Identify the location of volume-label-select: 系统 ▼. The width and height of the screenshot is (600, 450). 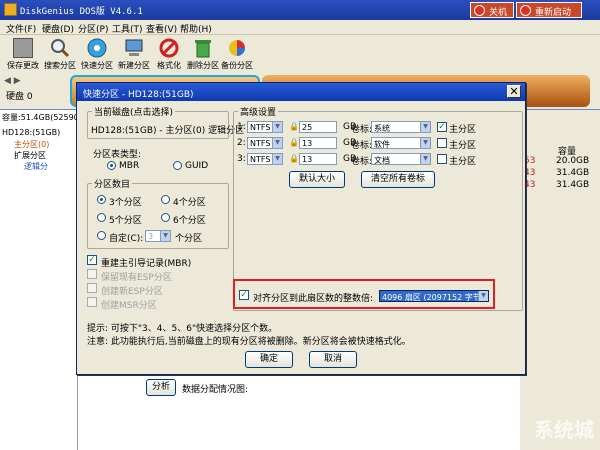
(401, 127).